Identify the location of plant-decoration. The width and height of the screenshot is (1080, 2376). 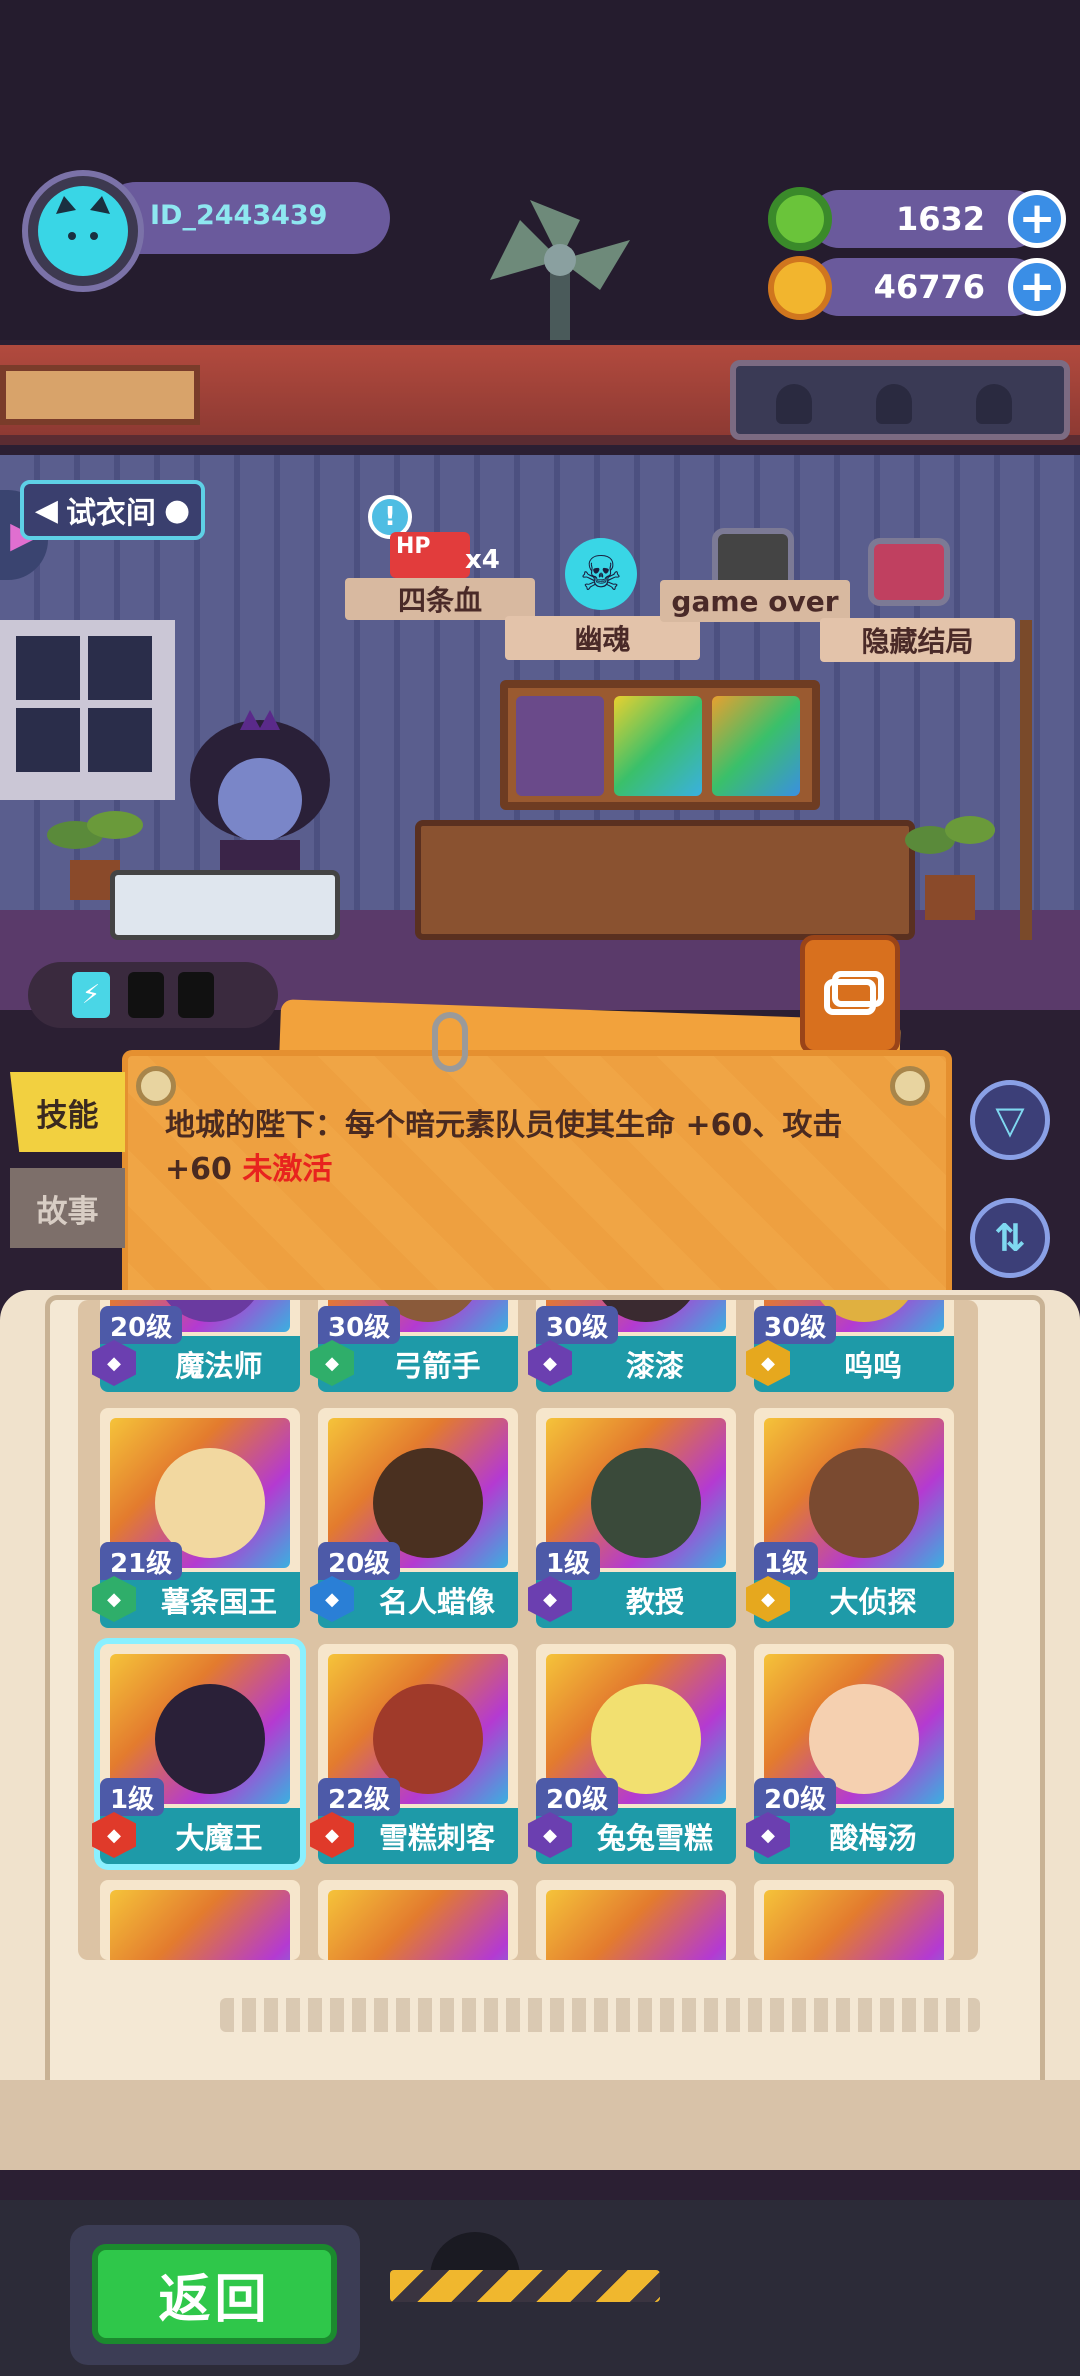
(950, 868).